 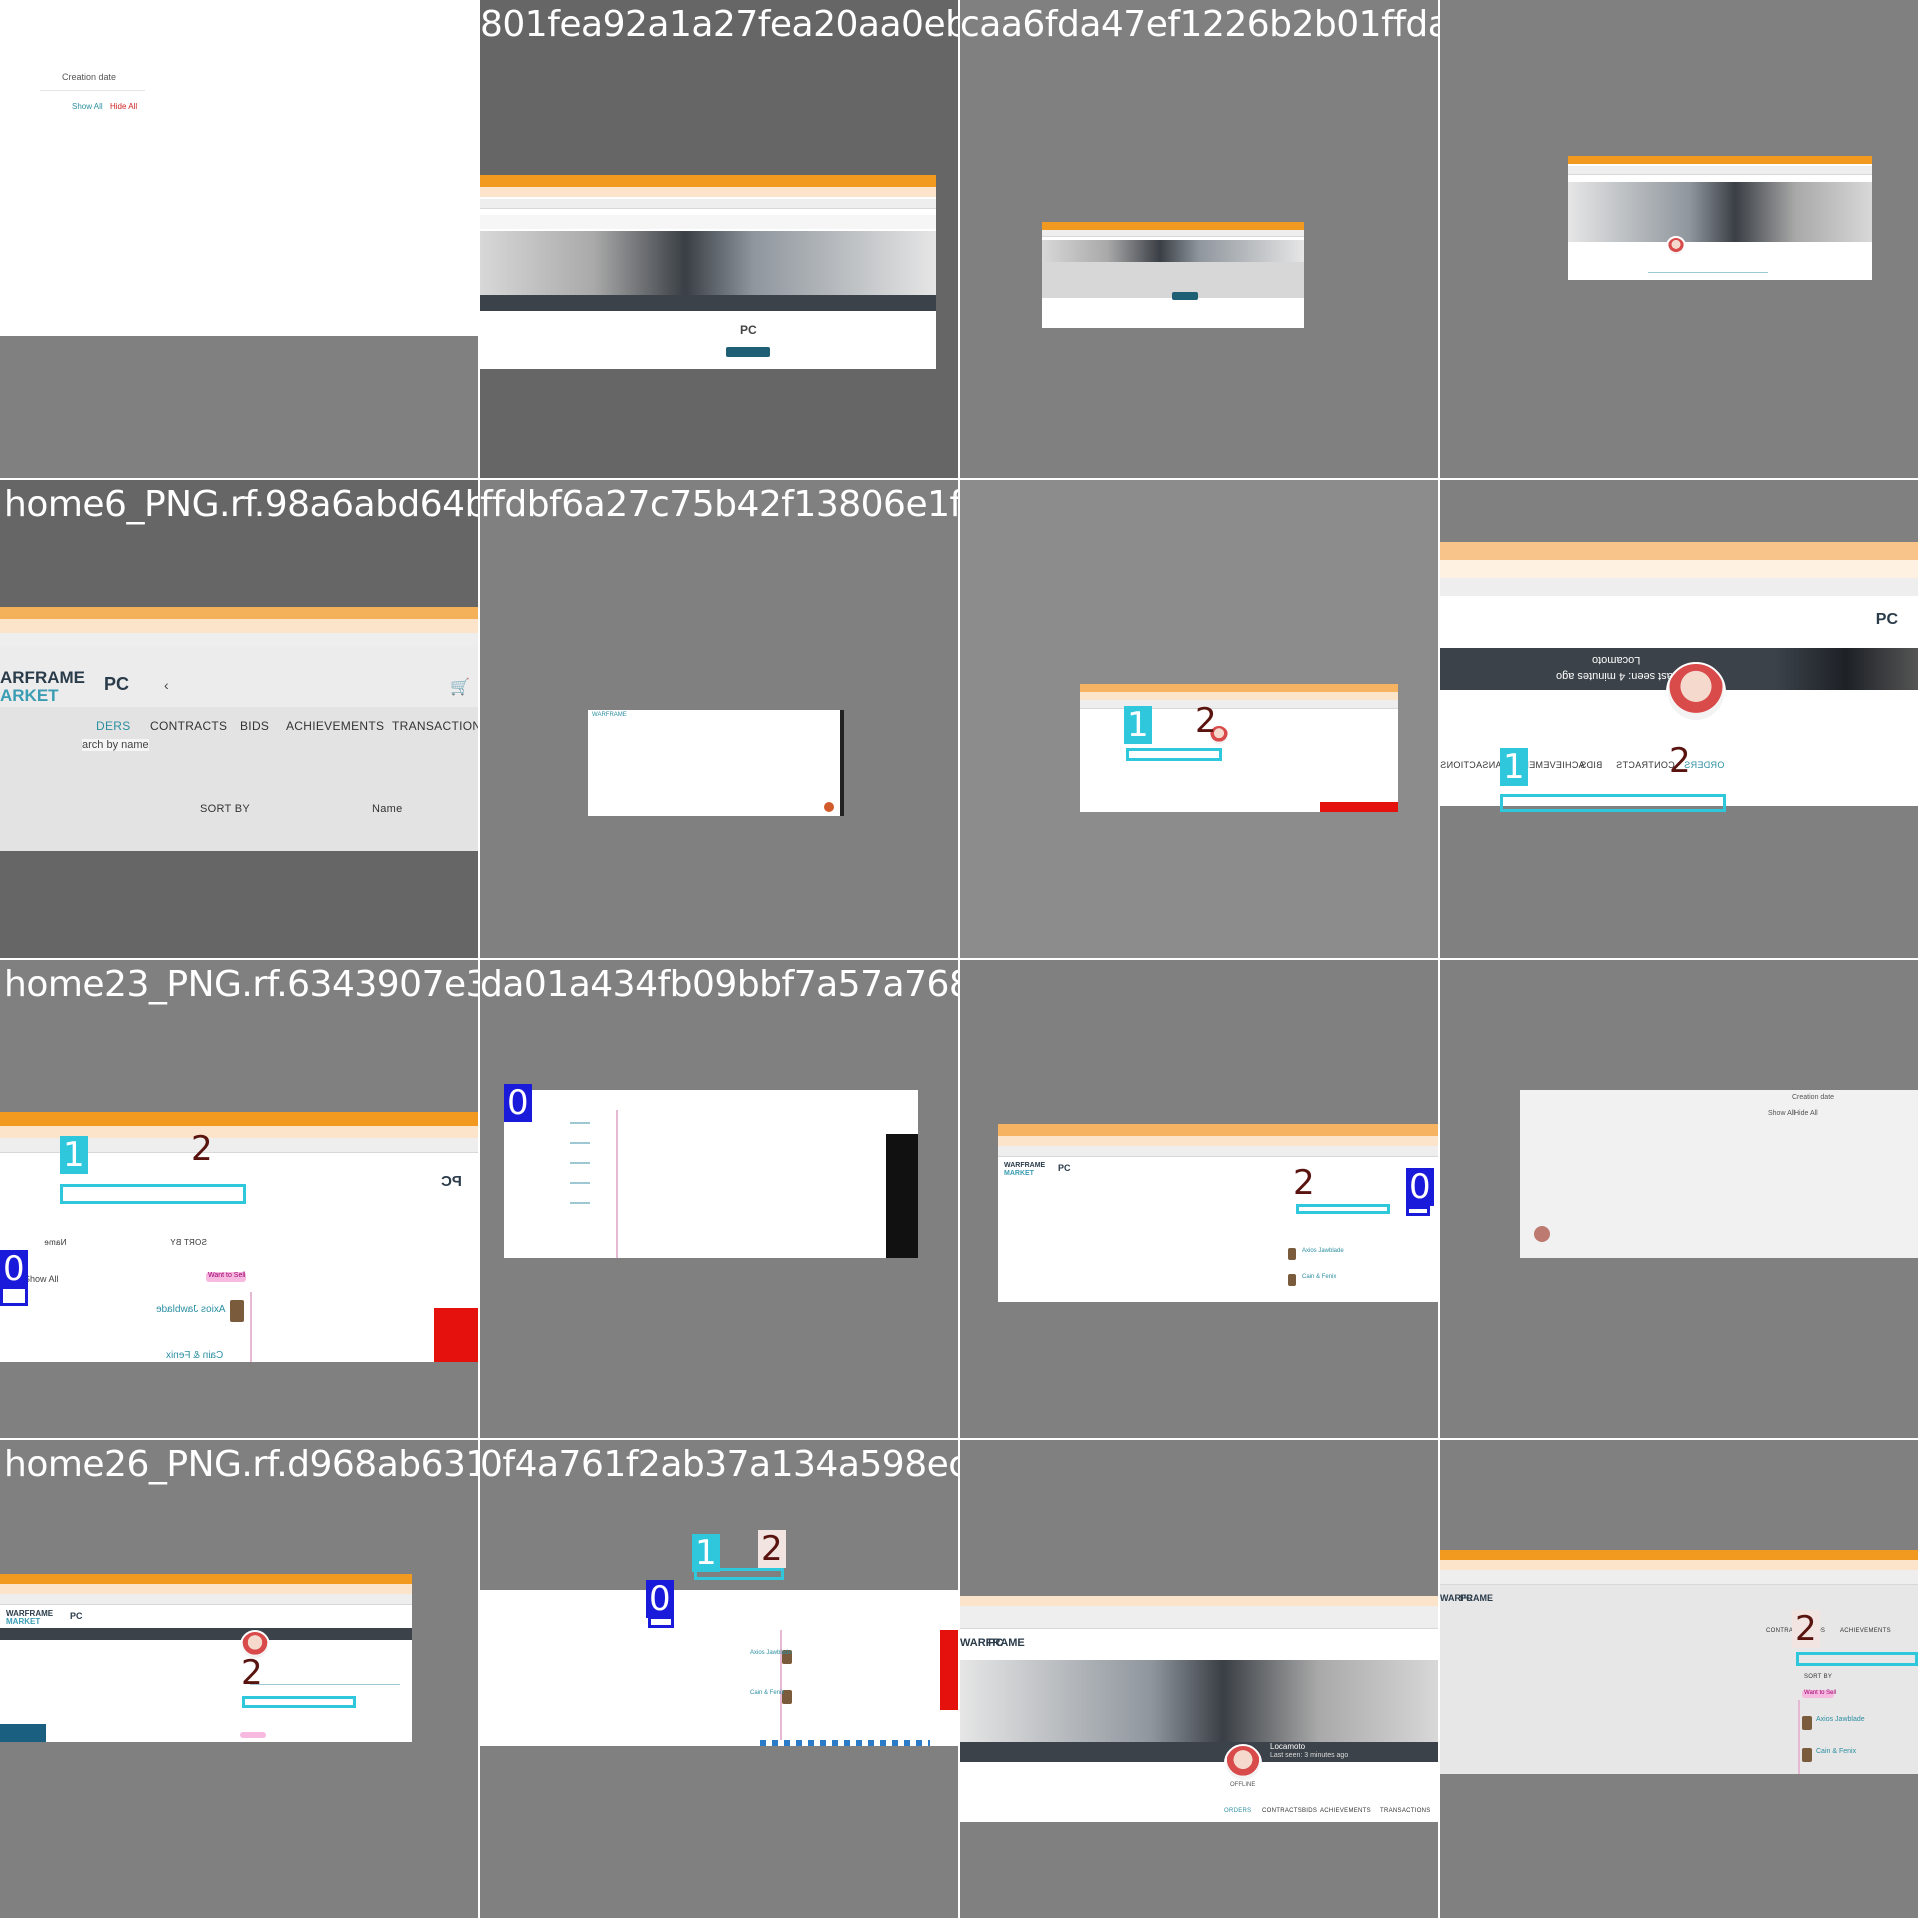 I want to click on cart-button-bbox, so click(x=14, y=1296).